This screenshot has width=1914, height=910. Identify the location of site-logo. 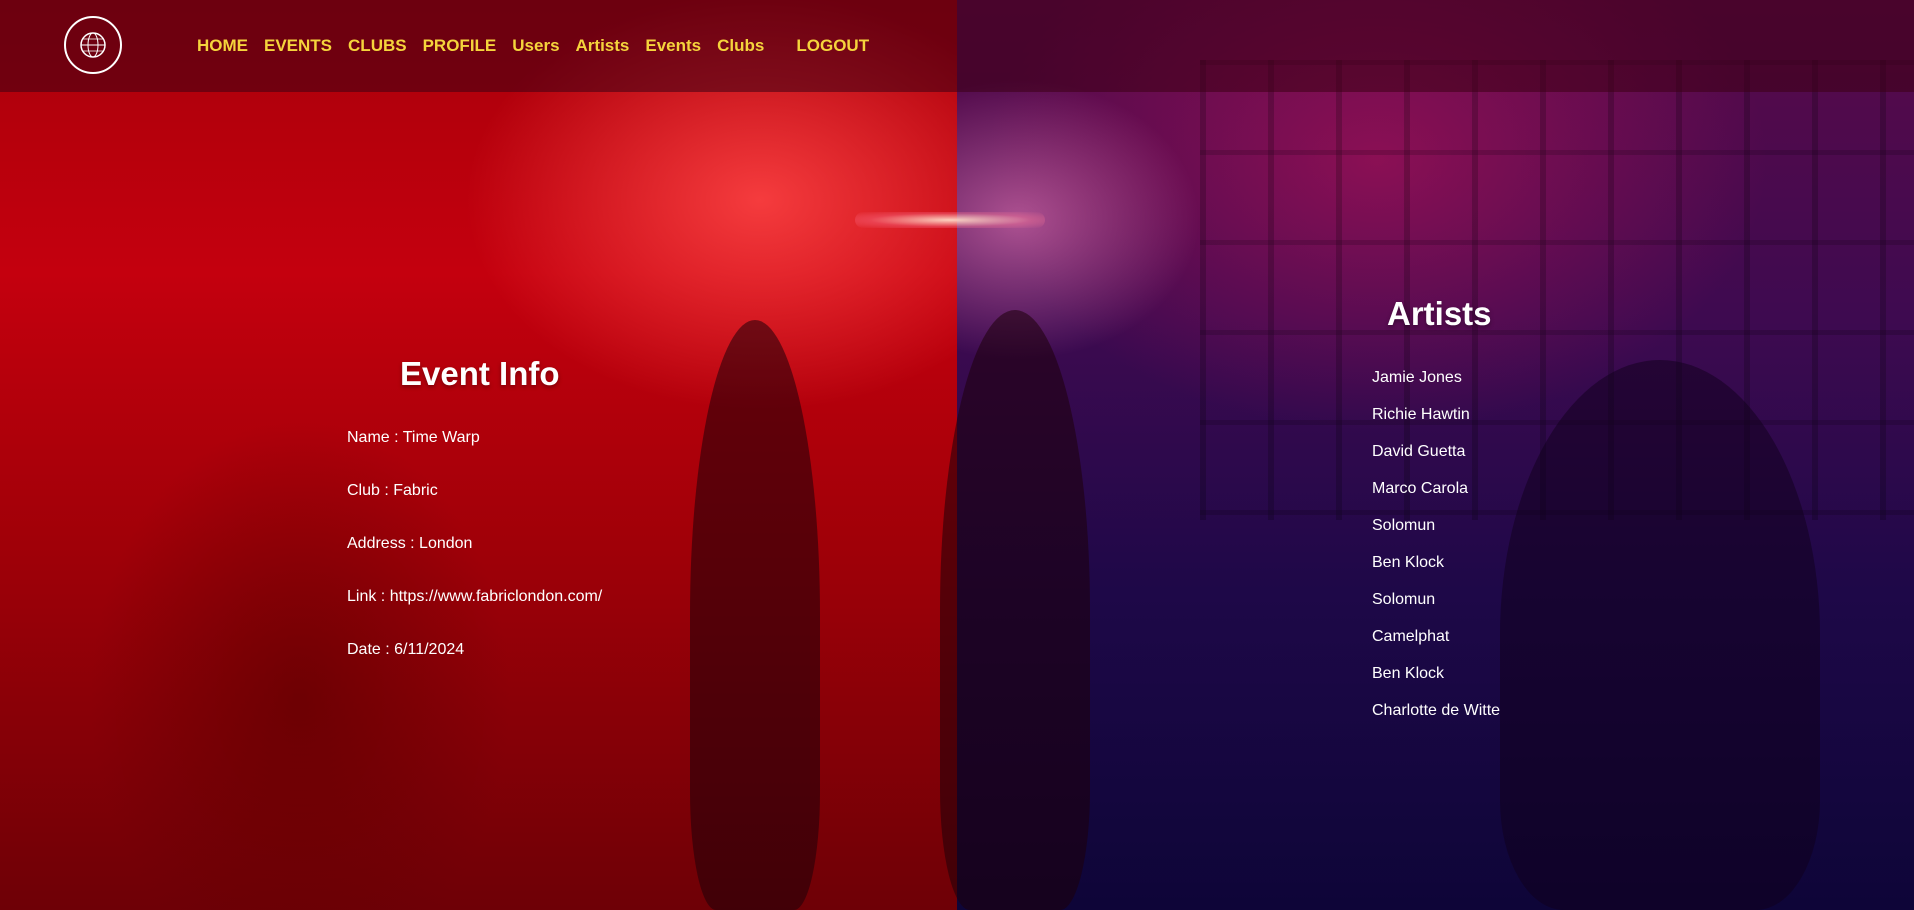
(93, 45).